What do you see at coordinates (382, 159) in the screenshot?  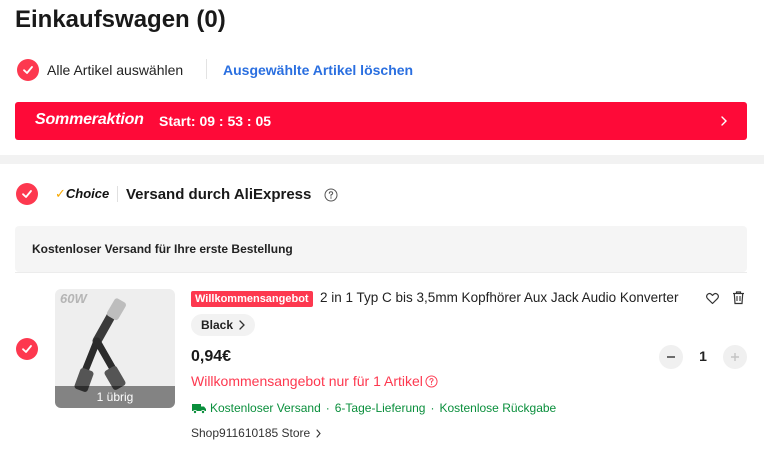 I see `section-separator` at bounding box center [382, 159].